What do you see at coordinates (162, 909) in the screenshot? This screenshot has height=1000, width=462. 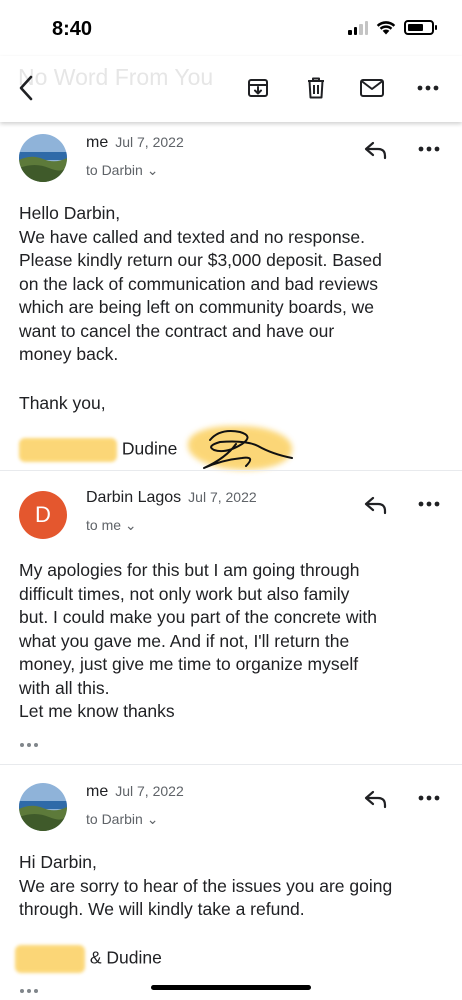 I see `body-line: through. We will kindly take a refund.` at bounding box center [162, 909].